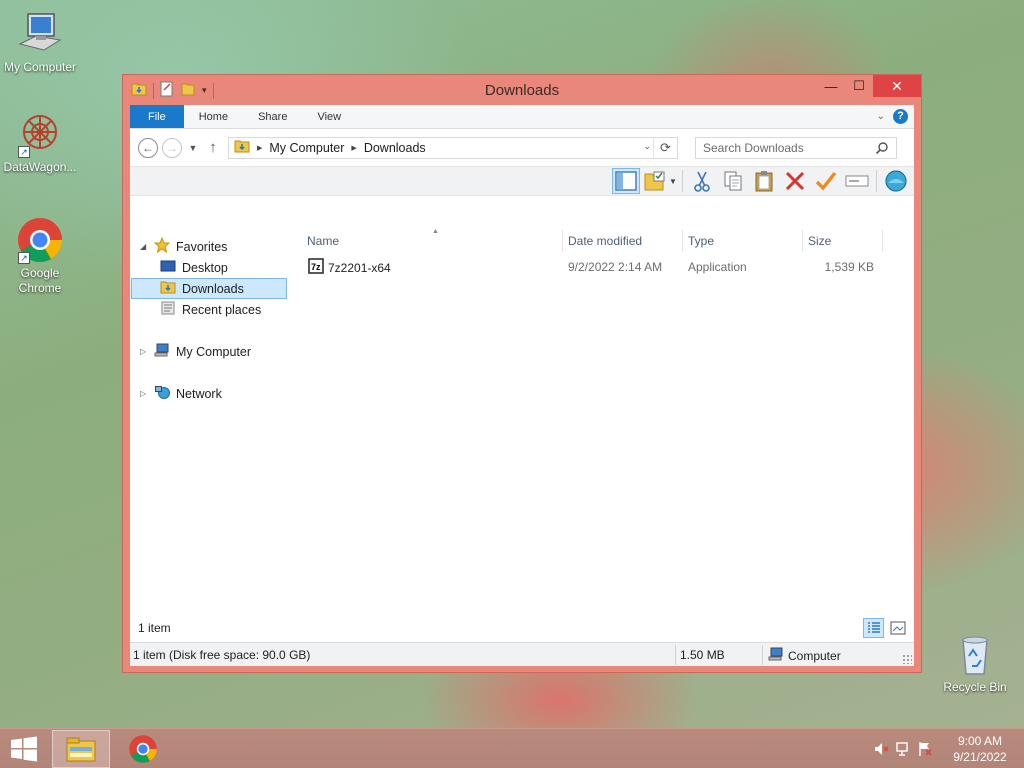  What do you see at coordinates (843, 241) in the screenshot?
I see `column-header-size: Size` at bounding box center [843, 241].